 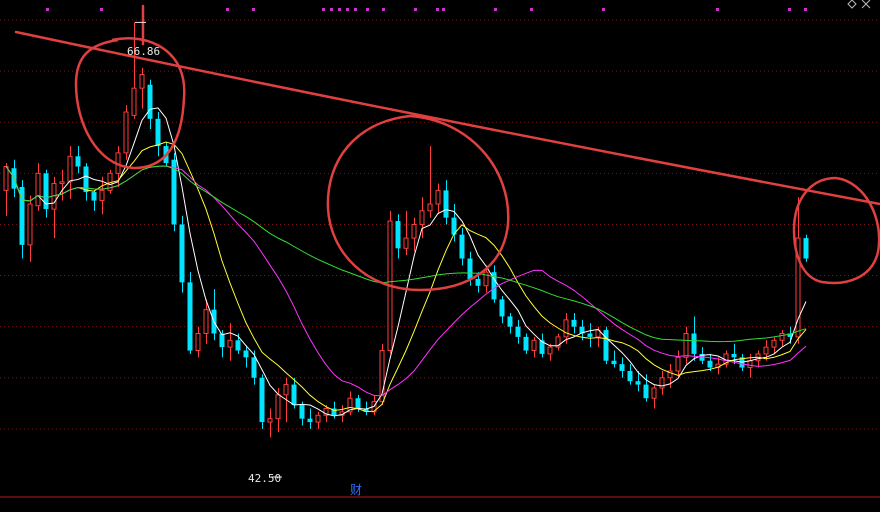 I want to click on financial-report-marker: 财, so click(x=356, y=490).